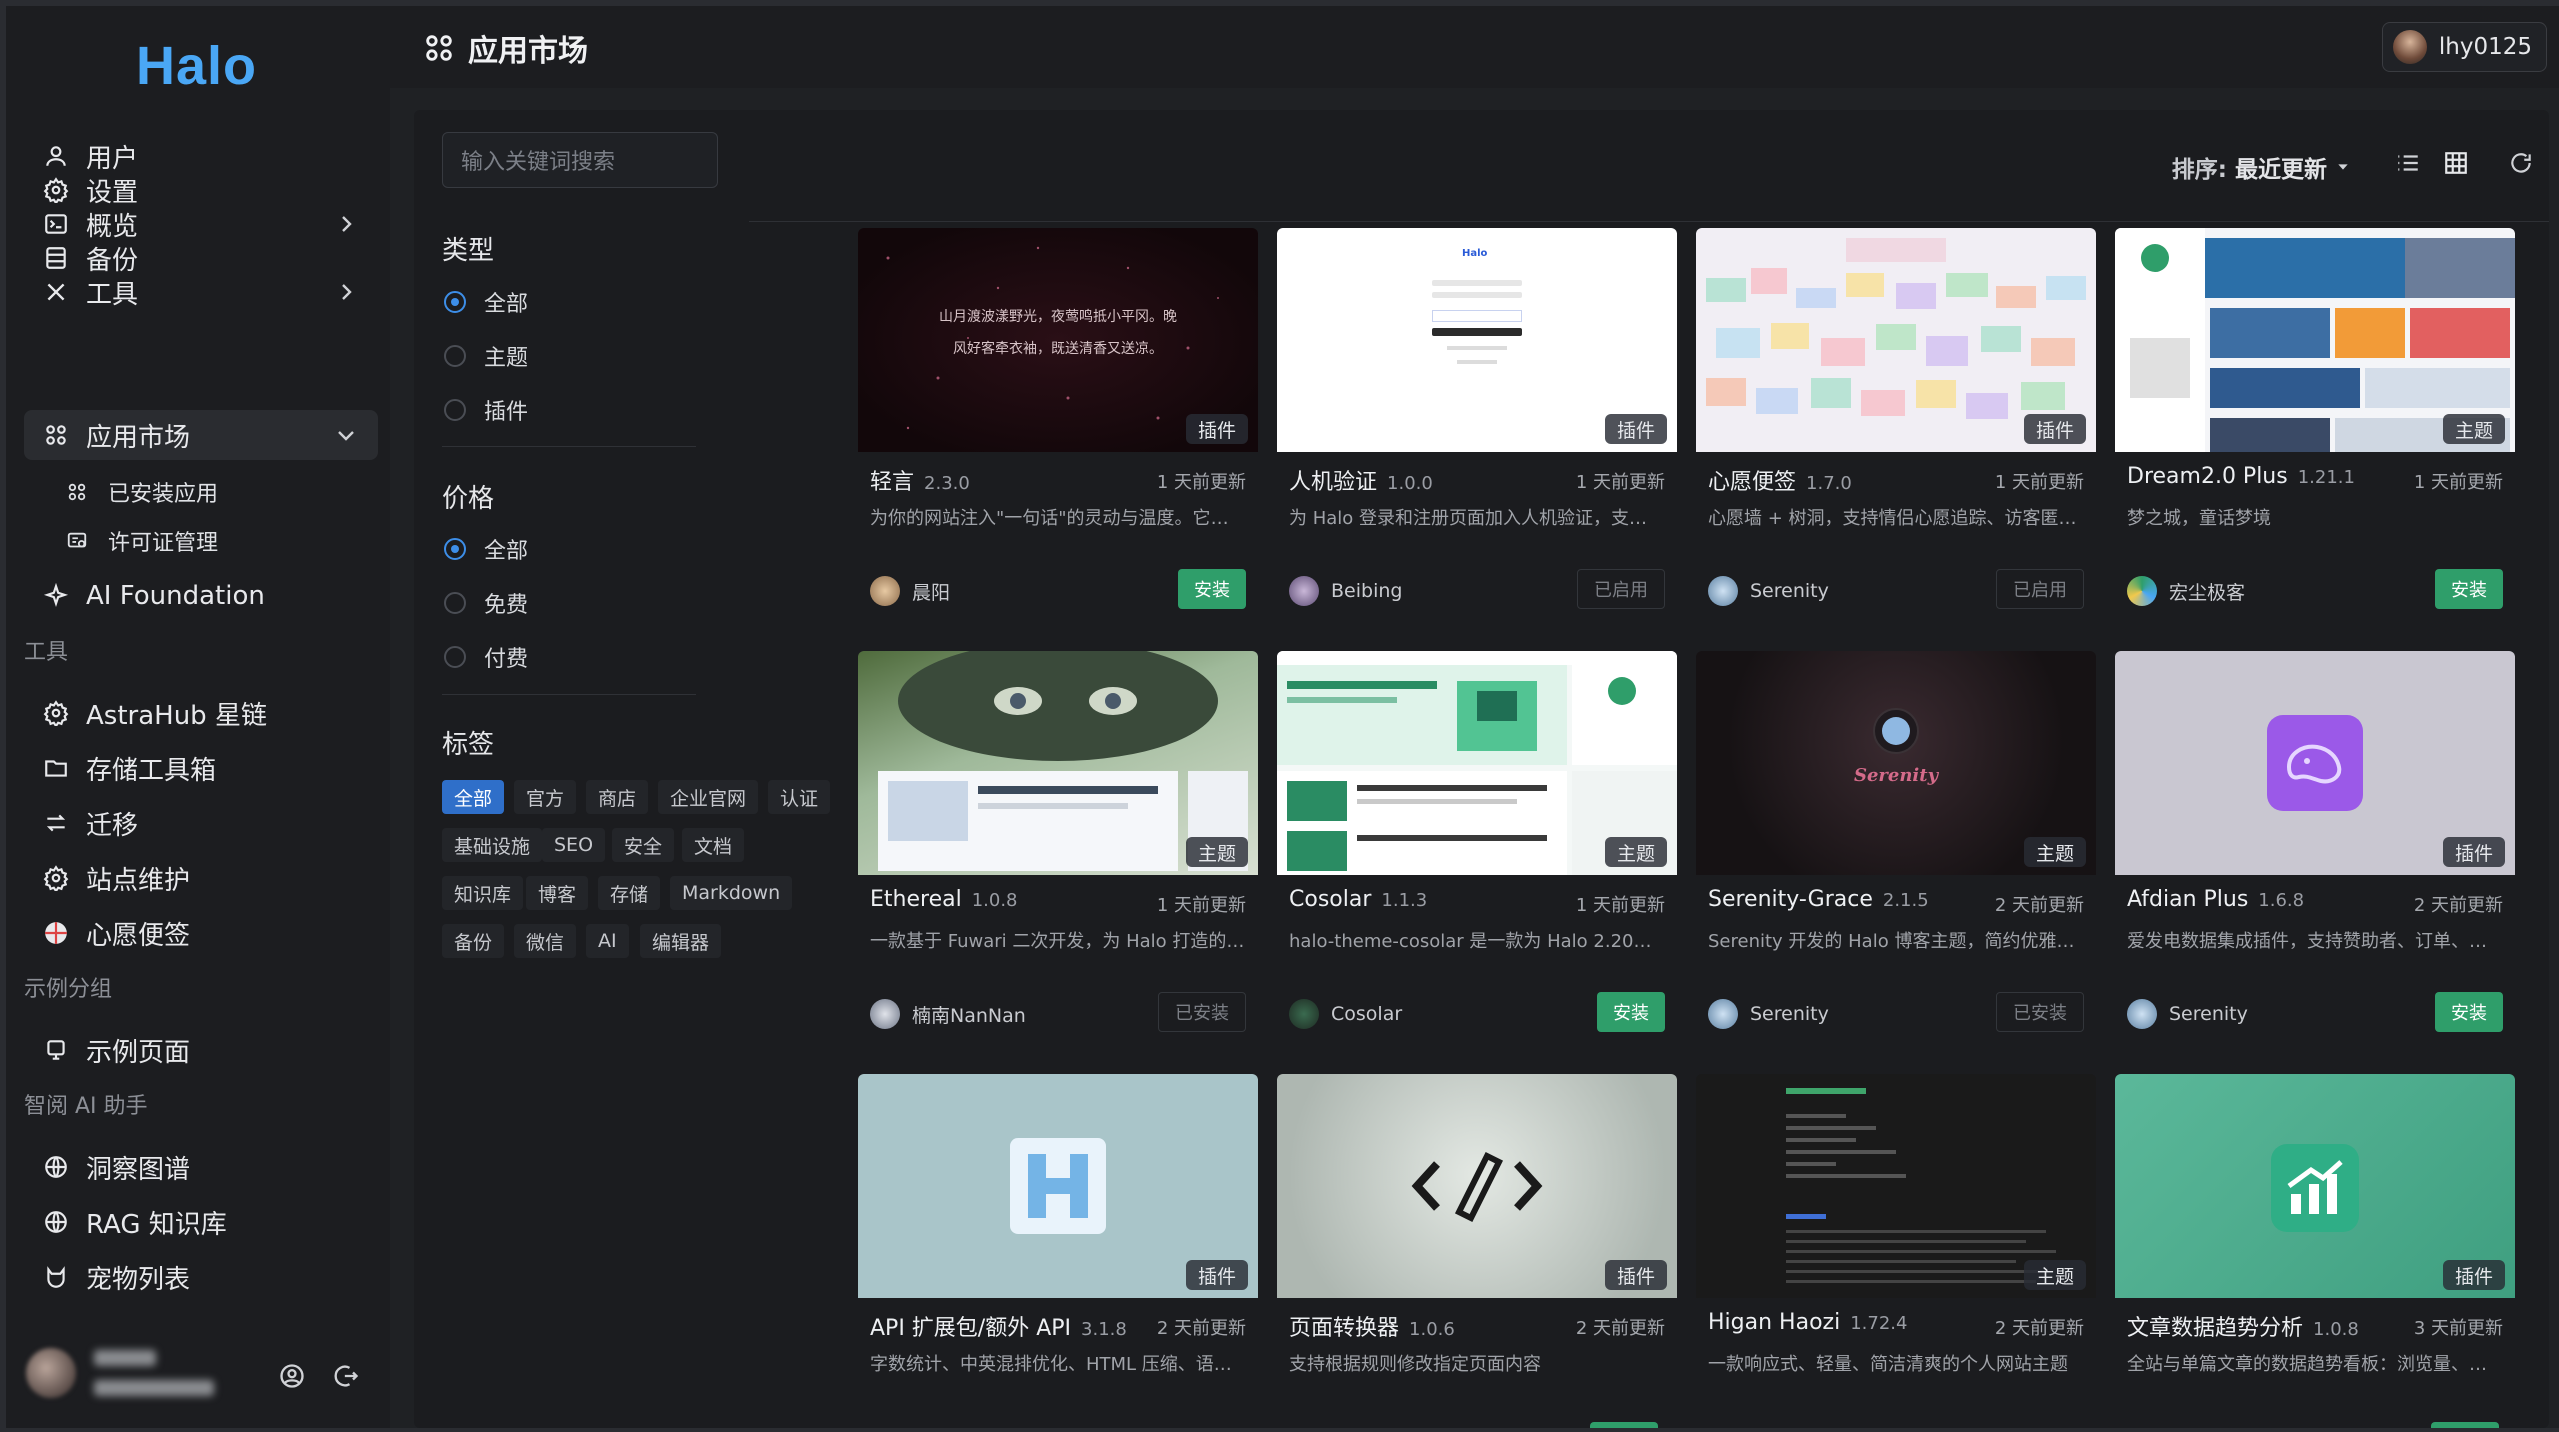 The width and height of the screenshot is (2559, 1432). What do you see at coordinates (920, 482) in the screenshot?
I see `card-title: 轻言 2.3.0` at bounding box center [920, 482].